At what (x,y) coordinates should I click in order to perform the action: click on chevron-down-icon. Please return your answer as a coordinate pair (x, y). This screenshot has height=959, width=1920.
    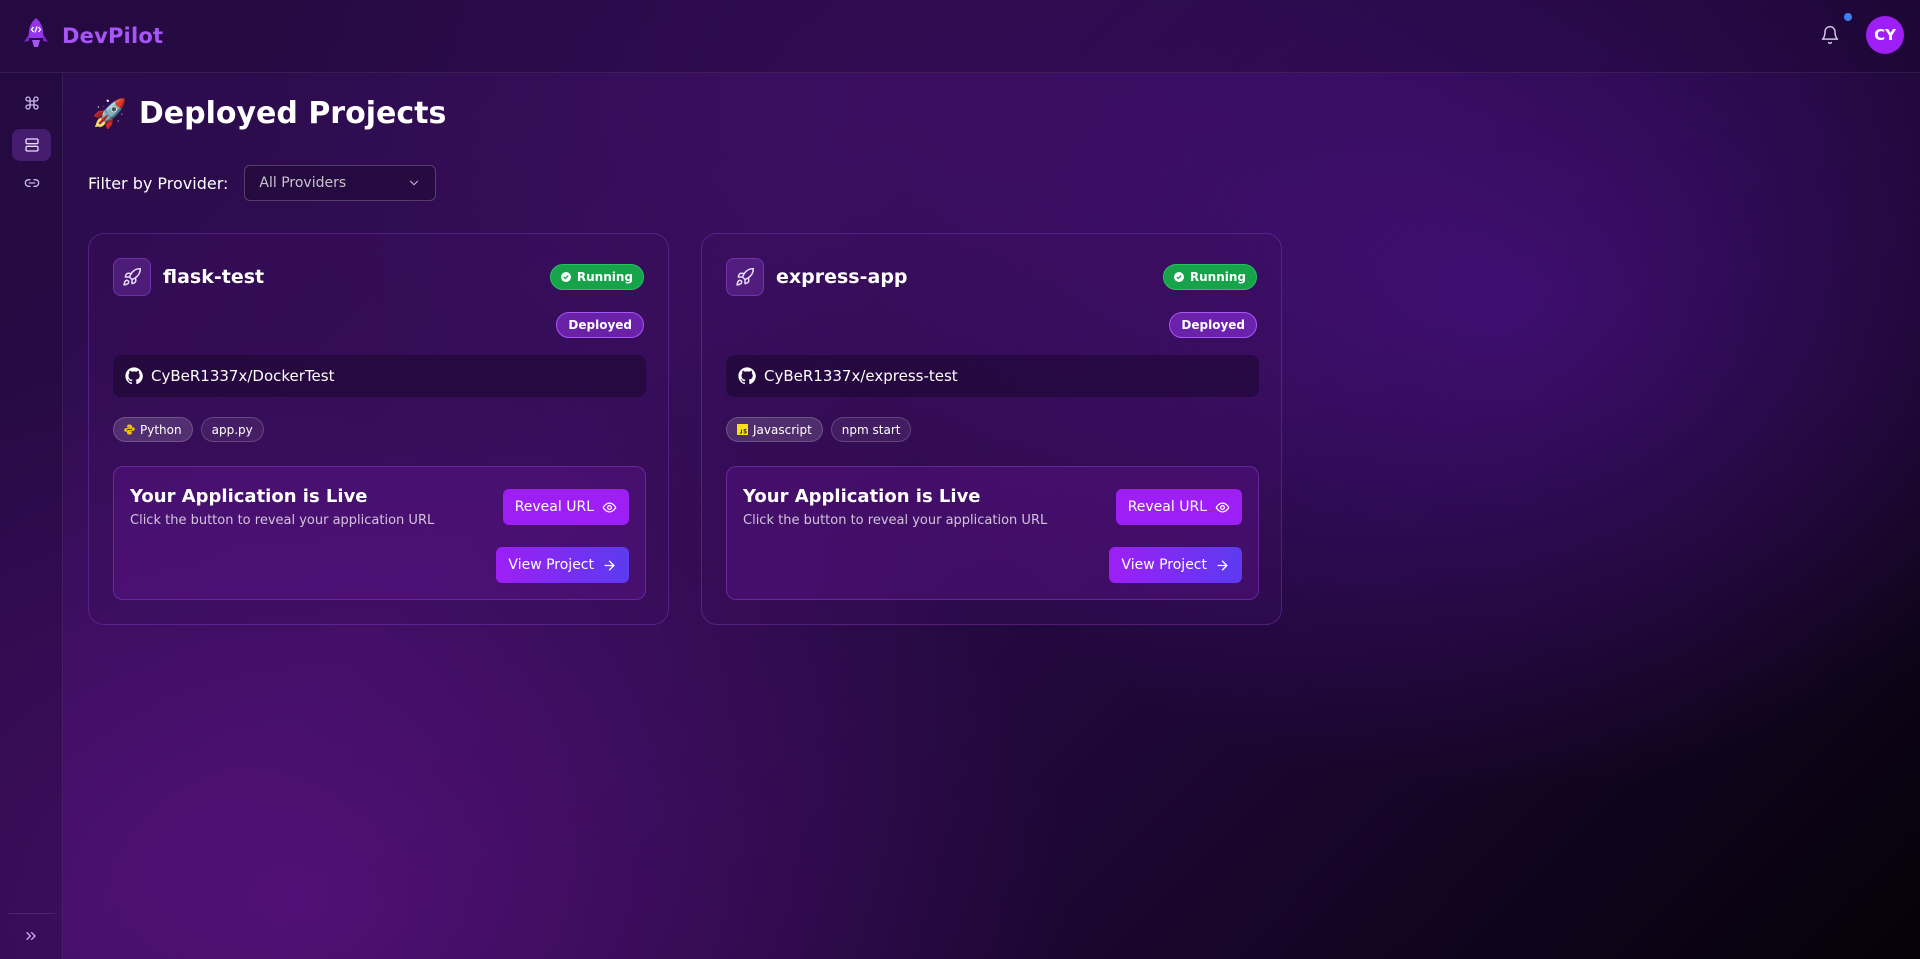
    Looking at the image, I should click on (414, 183).